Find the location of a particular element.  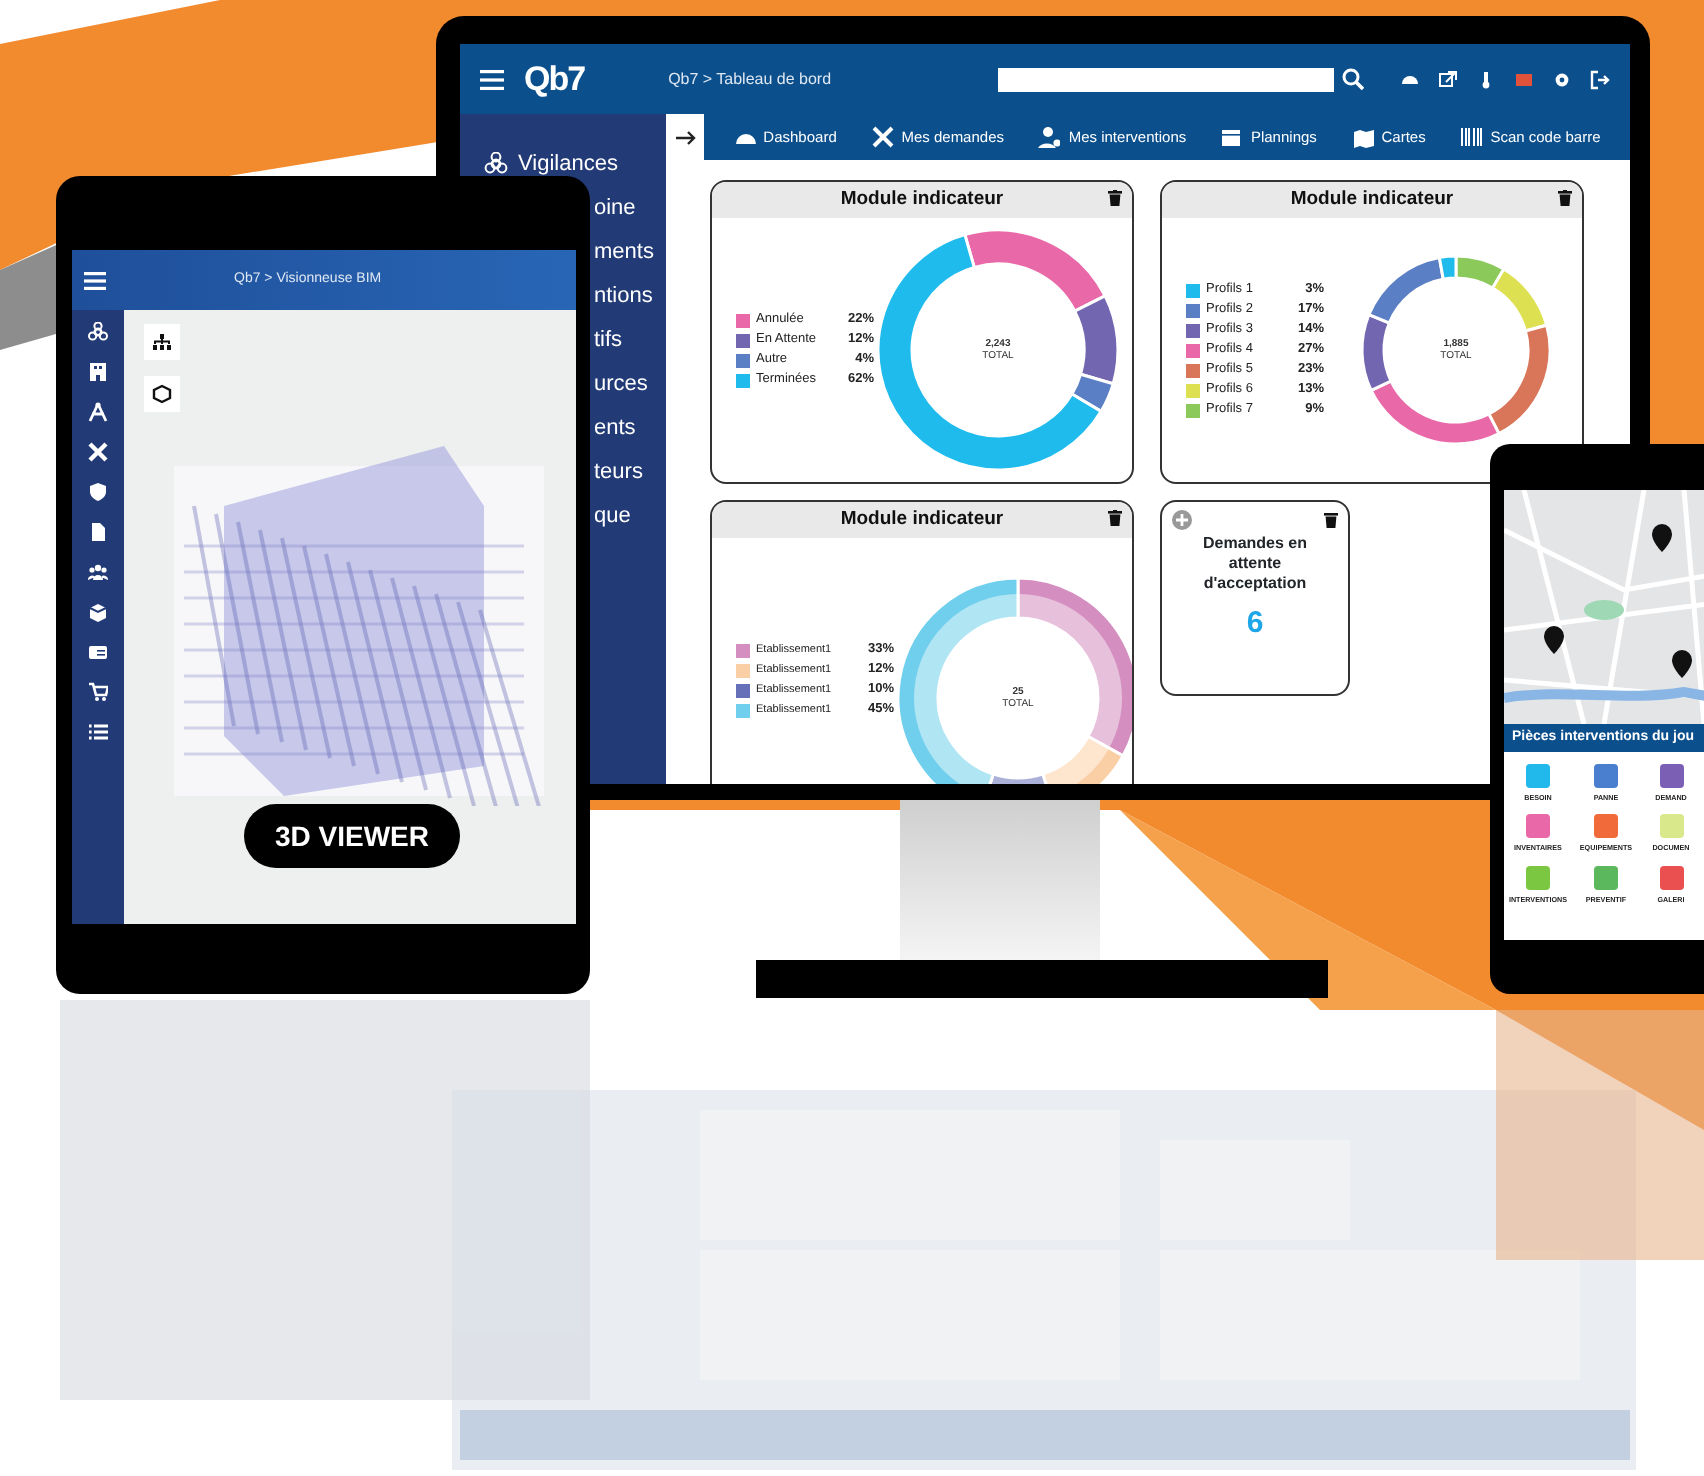

people-icon is located at coordinates (98, 572).